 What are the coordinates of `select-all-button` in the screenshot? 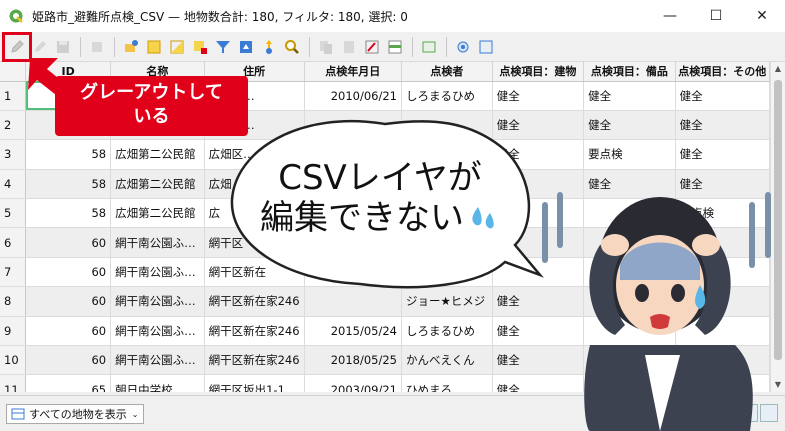 It's located at (154, 47).